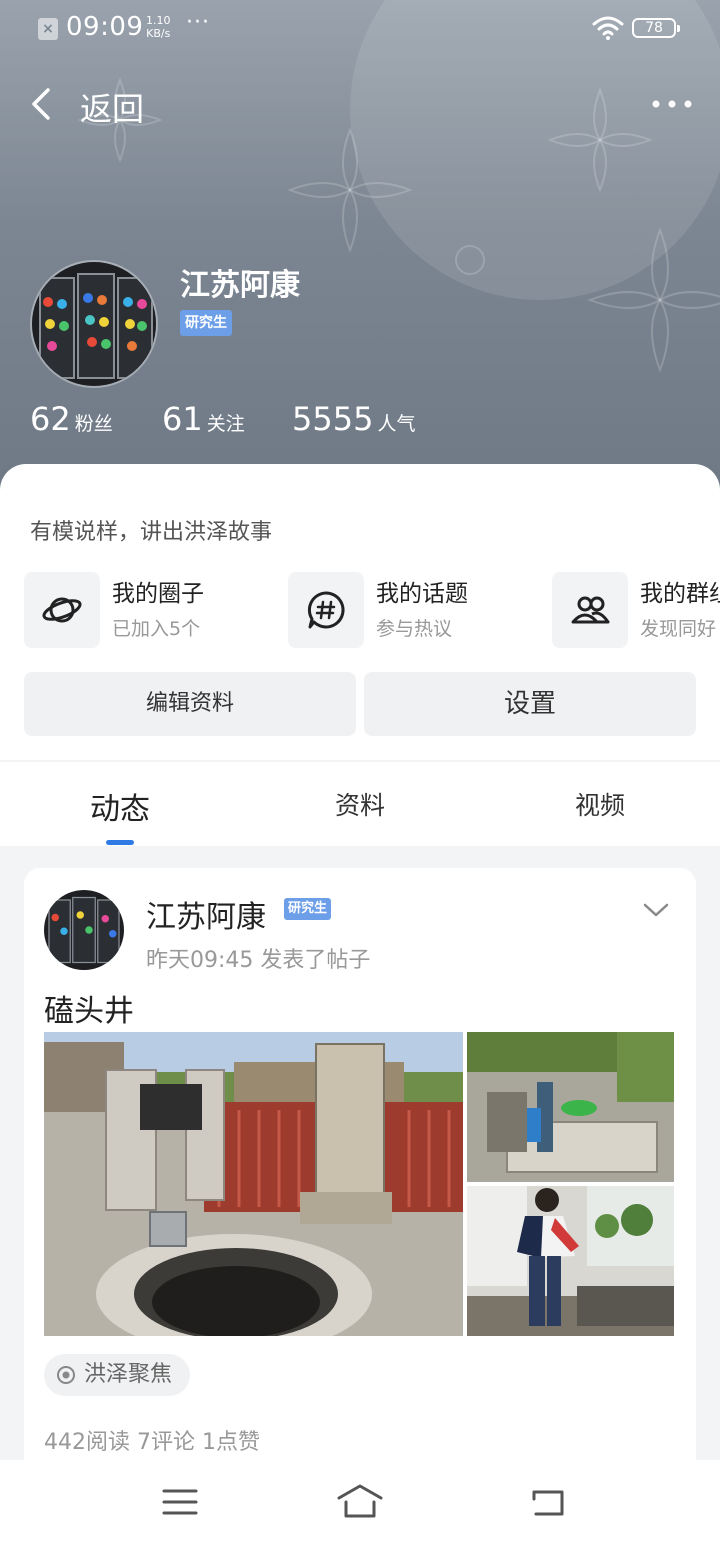 The width and height of the screenshot is (720, 1544). What do you see at coordinates (315, 960) in the screenshot?
I see `post-action: 发表了帖子` at bounding box center [315, 960].